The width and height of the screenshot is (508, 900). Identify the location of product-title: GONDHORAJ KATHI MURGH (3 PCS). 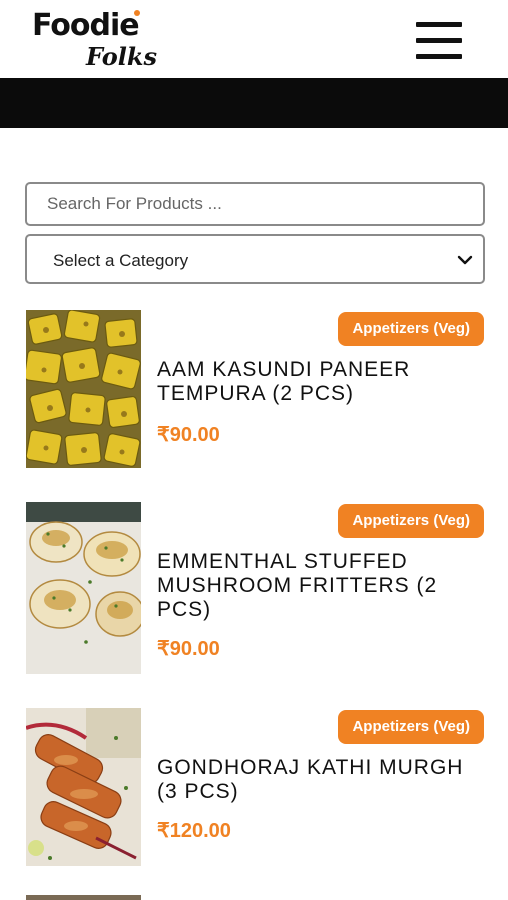
(319, 780).